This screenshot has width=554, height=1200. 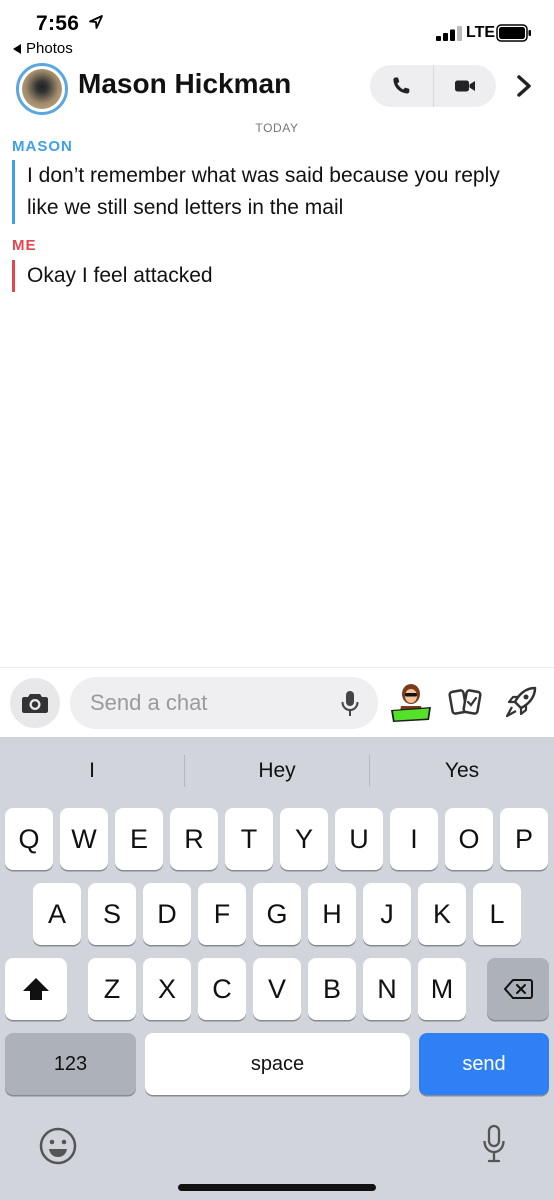 I want to click on back-app-label: Photos, so click(x=49, y=48).